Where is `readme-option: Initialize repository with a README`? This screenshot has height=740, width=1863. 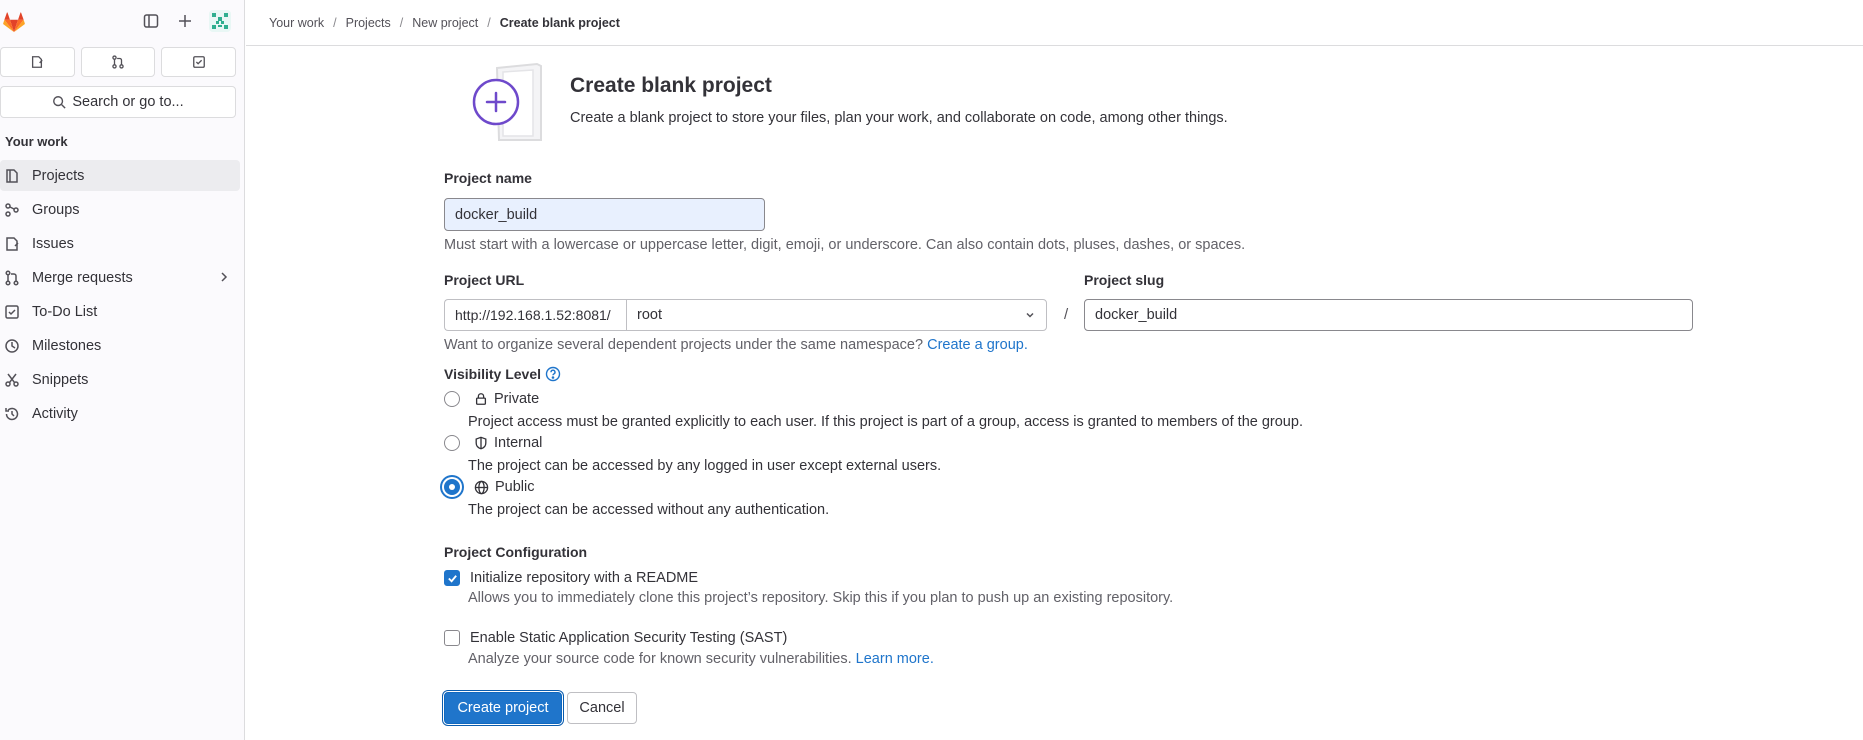 readme-option: Initialize repository with a README is located at coordinates (571, 578).